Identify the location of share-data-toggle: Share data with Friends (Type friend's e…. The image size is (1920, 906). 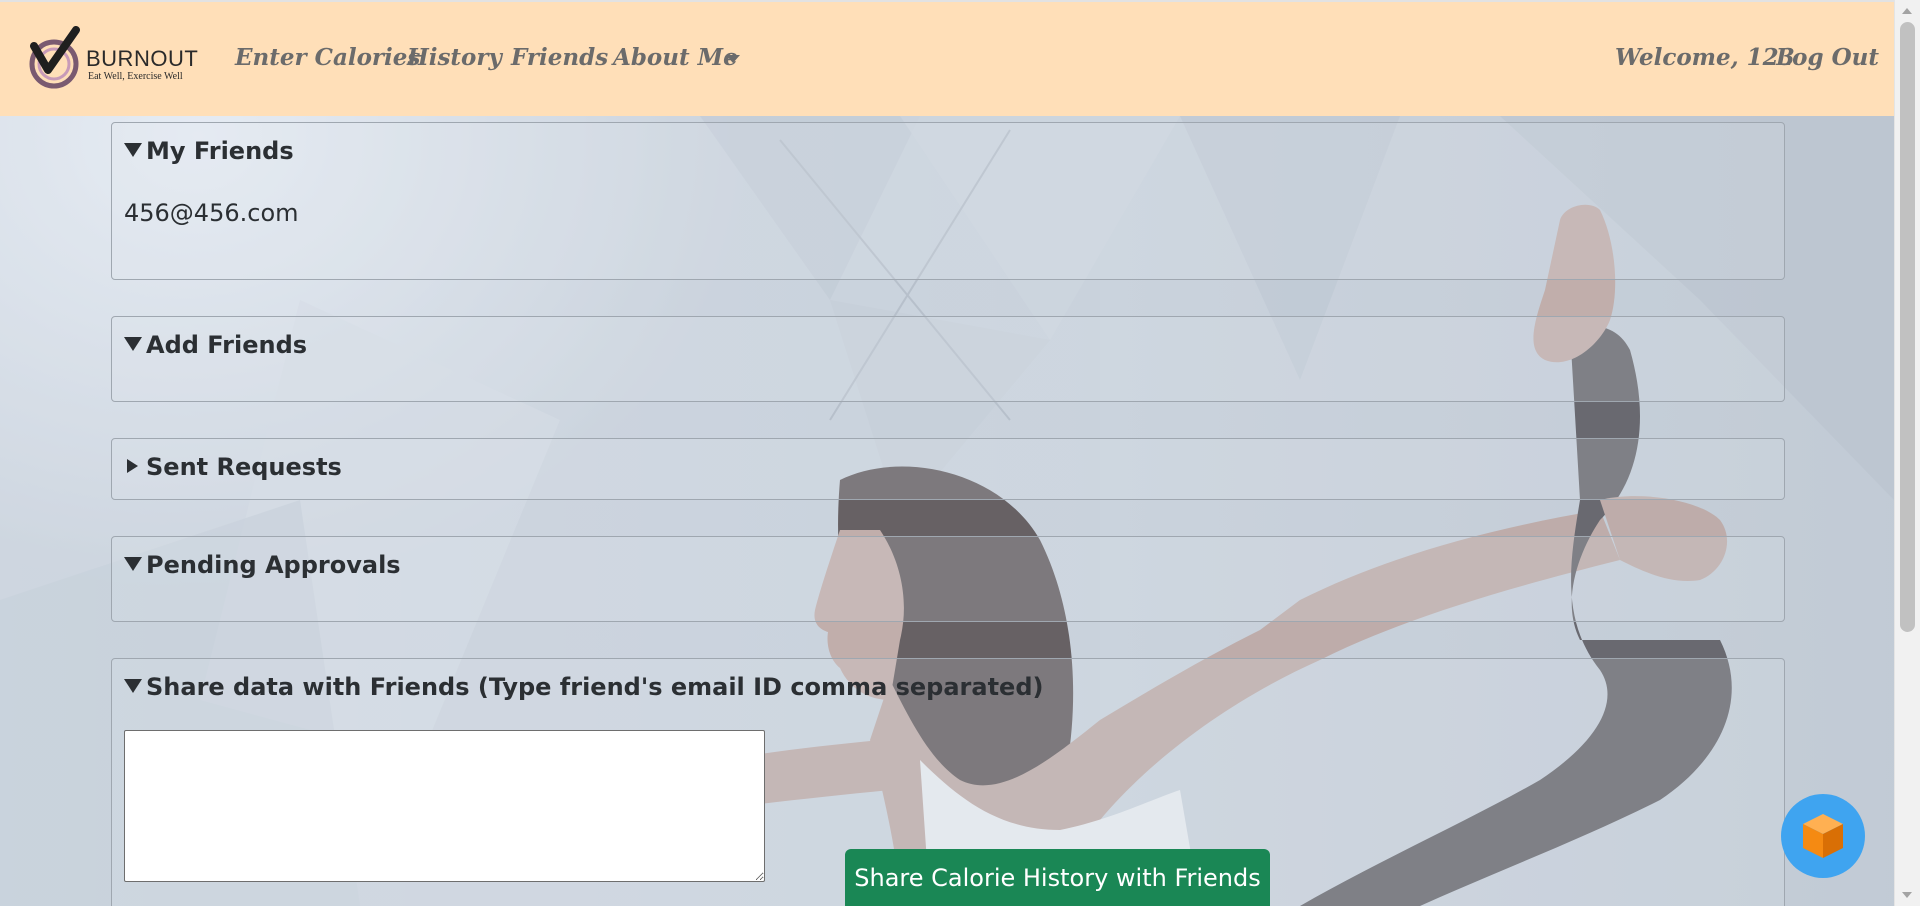
(583, 687).